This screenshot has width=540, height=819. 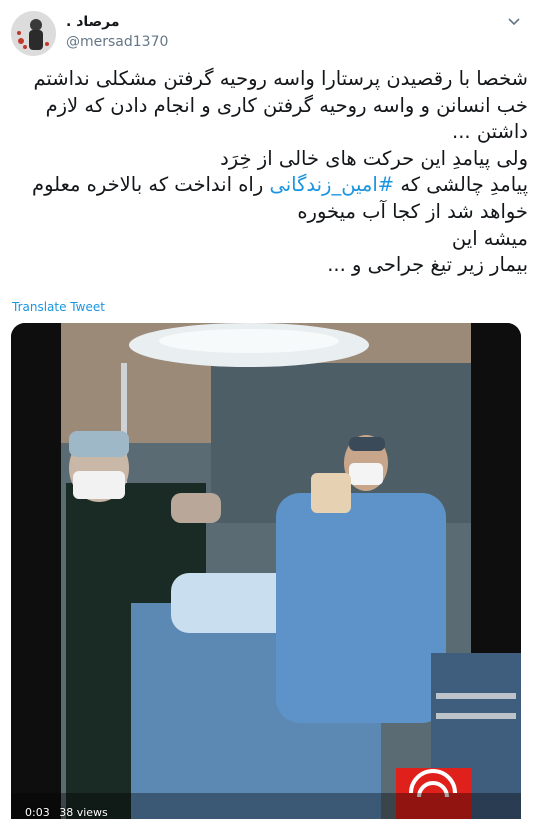 What do you see at coordinates (93, 22) in the screenshot?
I see `author-display-name: مرصاد .` at bounding box center [93, 22].